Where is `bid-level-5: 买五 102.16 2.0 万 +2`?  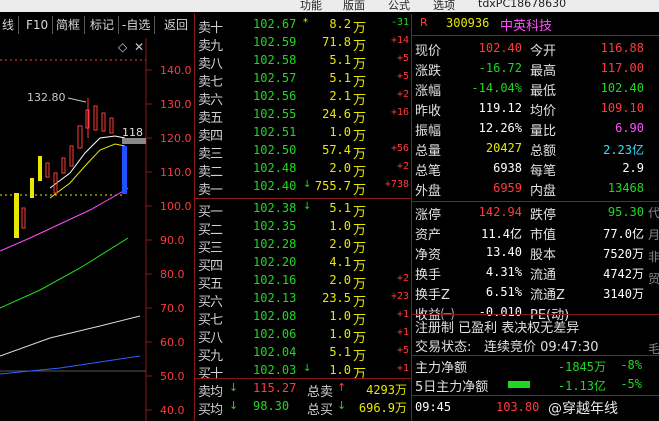 bid-level-5: 买五 102.16 2.0 万 +2 is located at coordinates (303, 282).